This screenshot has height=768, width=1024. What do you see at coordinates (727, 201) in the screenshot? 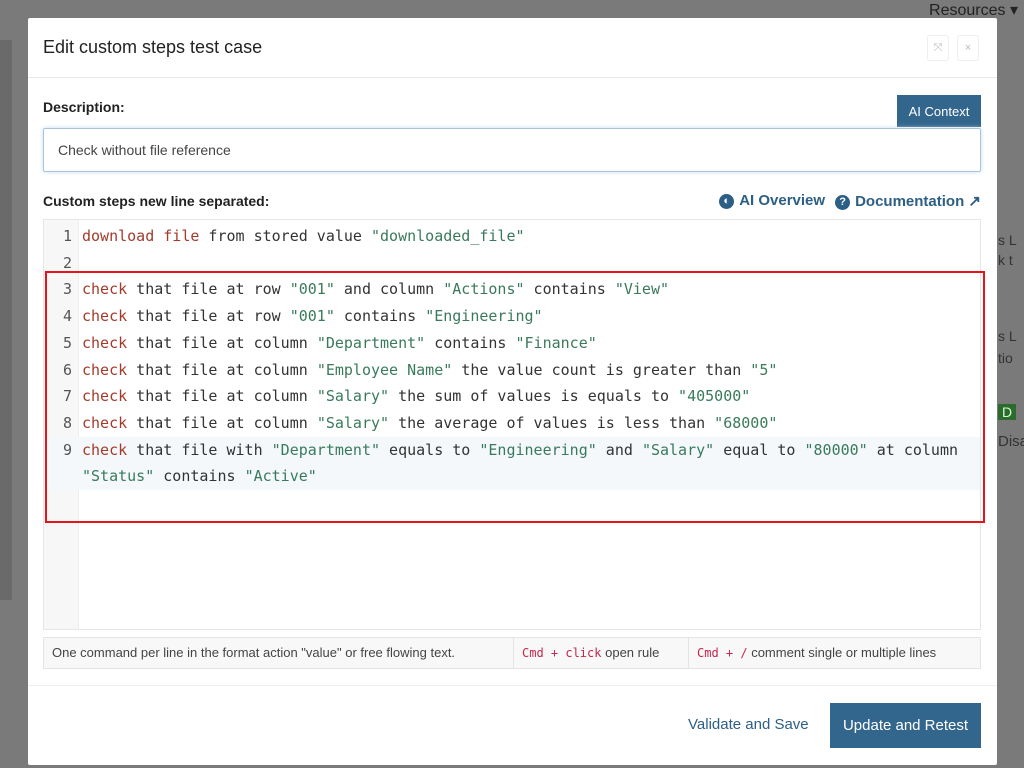
I see `brain-icon: ◐` at bounding box center [727, 201].